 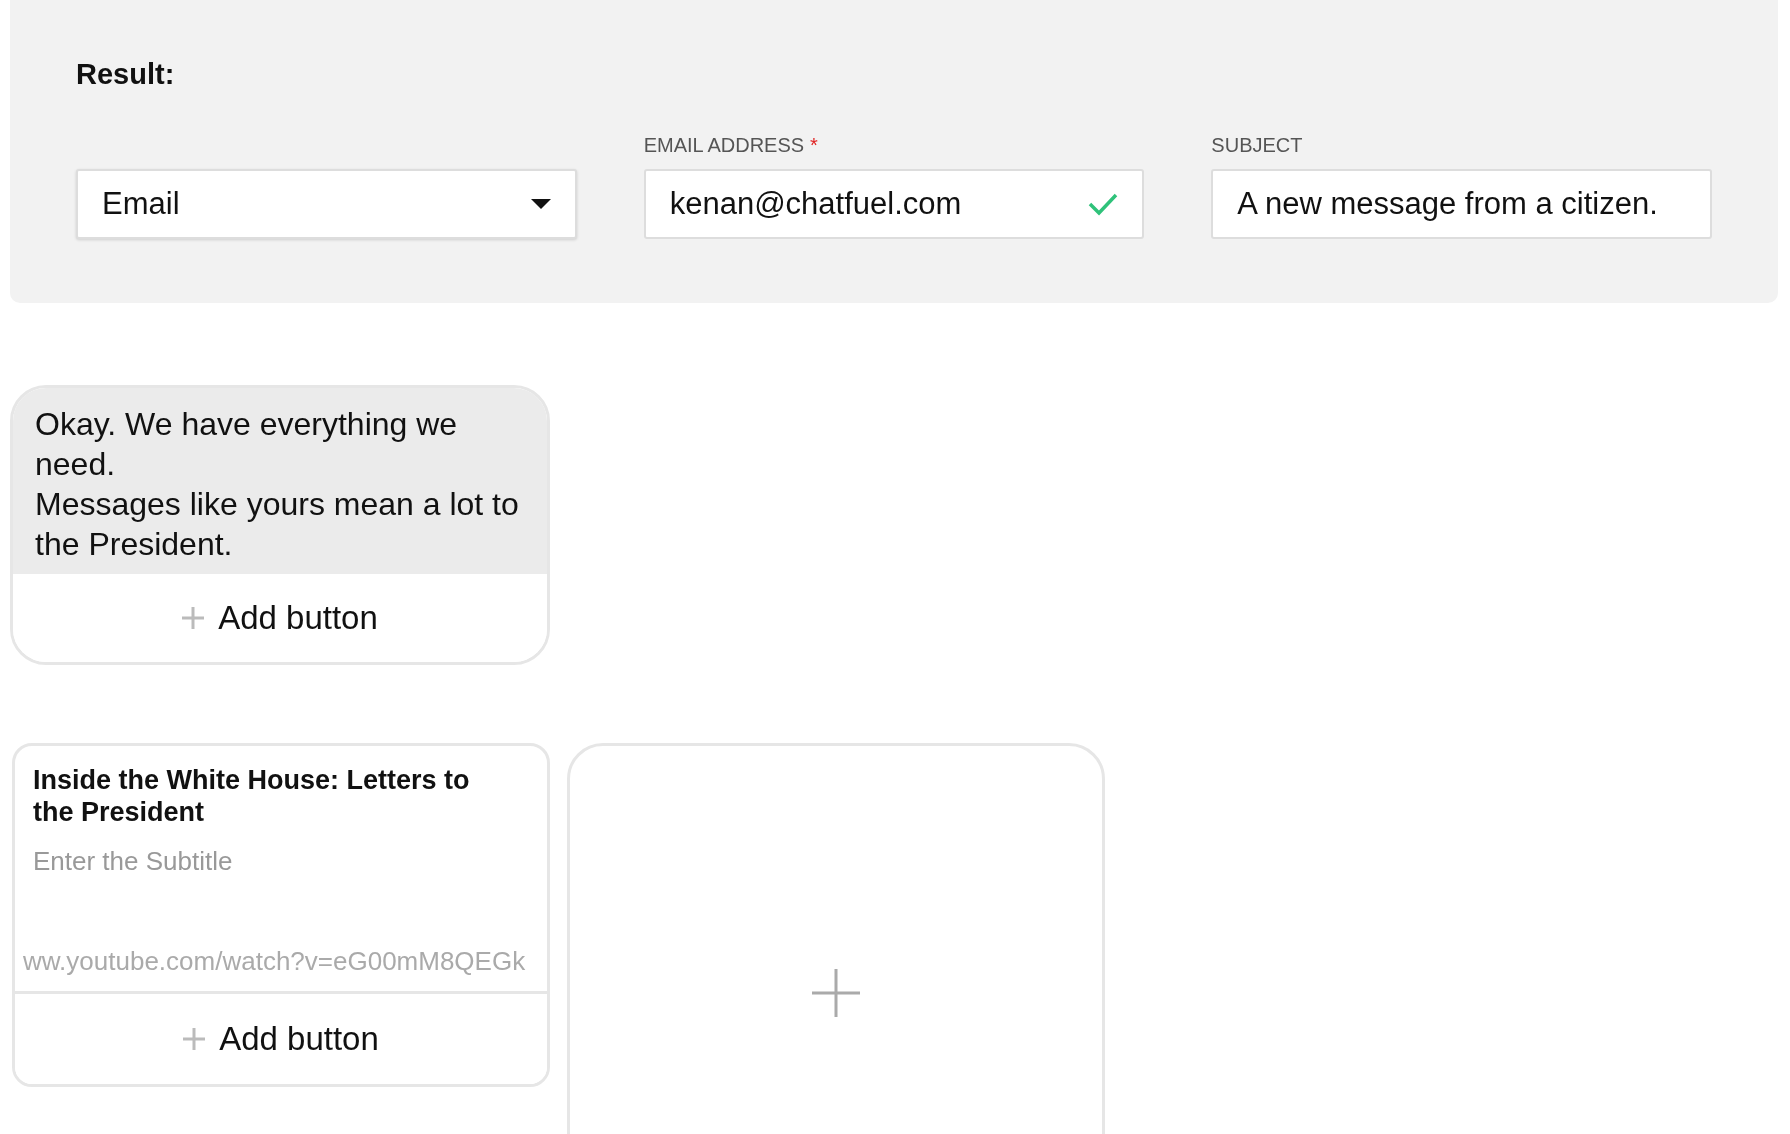 What do you see at coordinates (724, 145) in the screenshot?
I see `field-label: EMAIL ADDRESS` at bounding box center [724, 145].